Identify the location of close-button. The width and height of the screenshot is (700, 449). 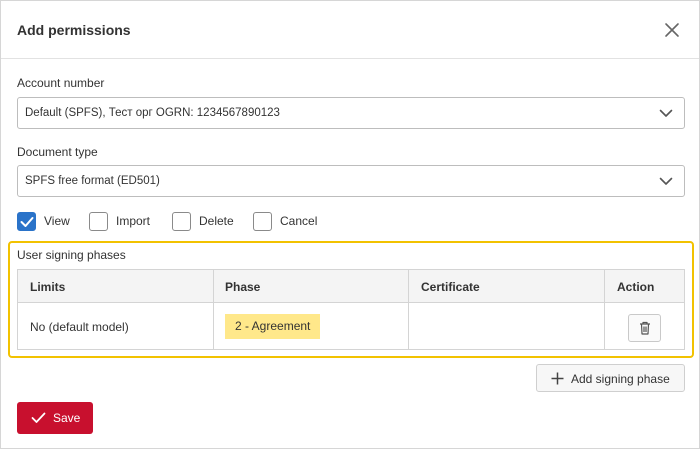
(672, 30).